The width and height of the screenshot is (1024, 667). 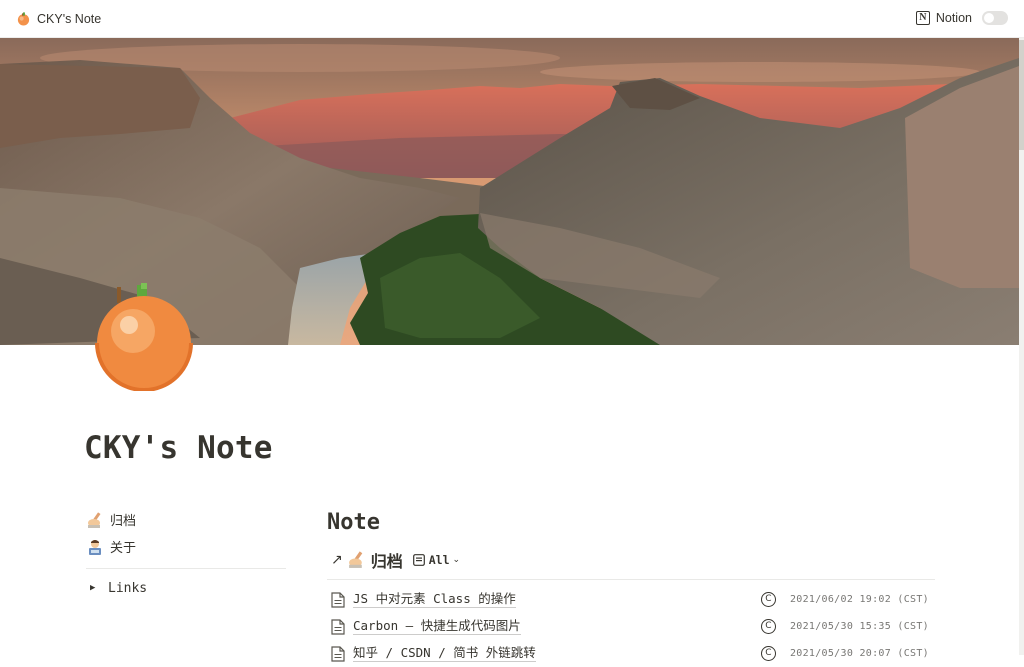 I want to click on row-meta: C 2021/06/02 19:02 (CST), so click(x=844, y=599).